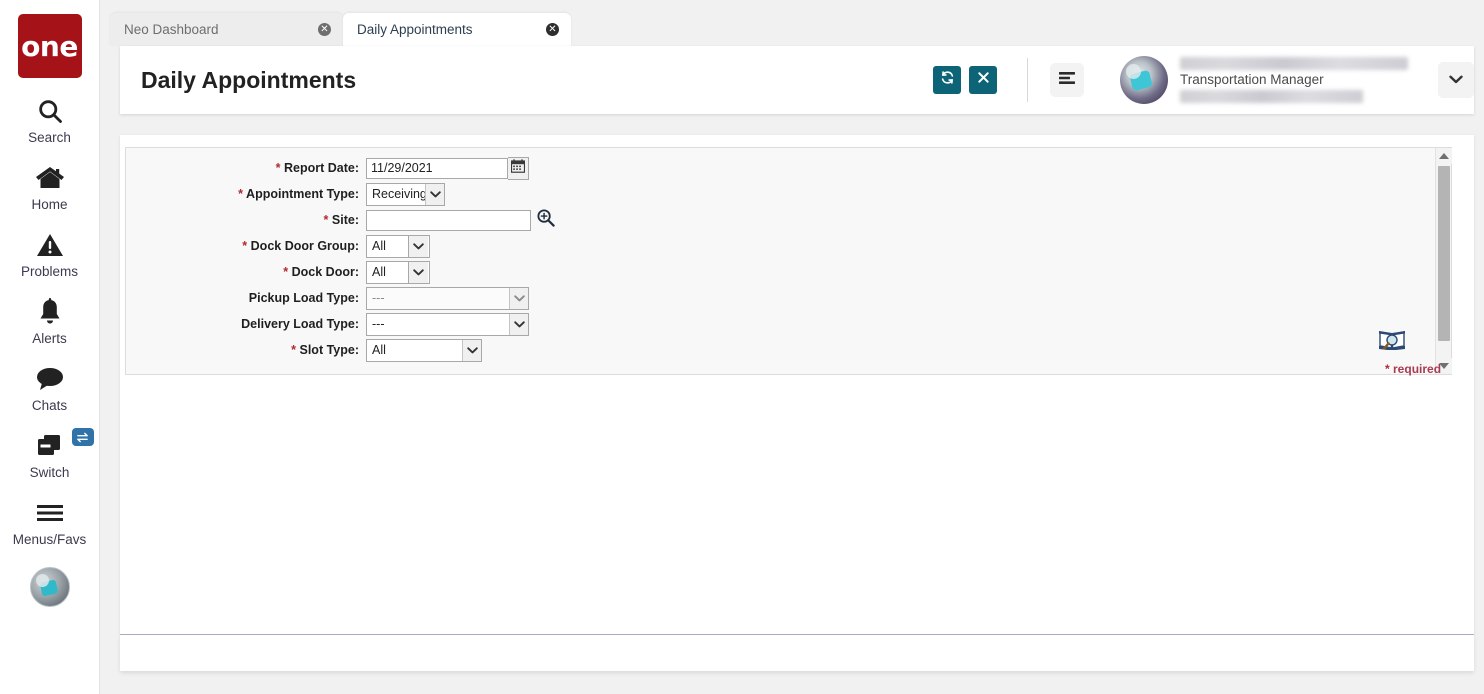  Describe the element at coordinates (226, 29) in the screenshot. I see `tab-neo-dashboard: Neo Dashboard ✕` at that location.